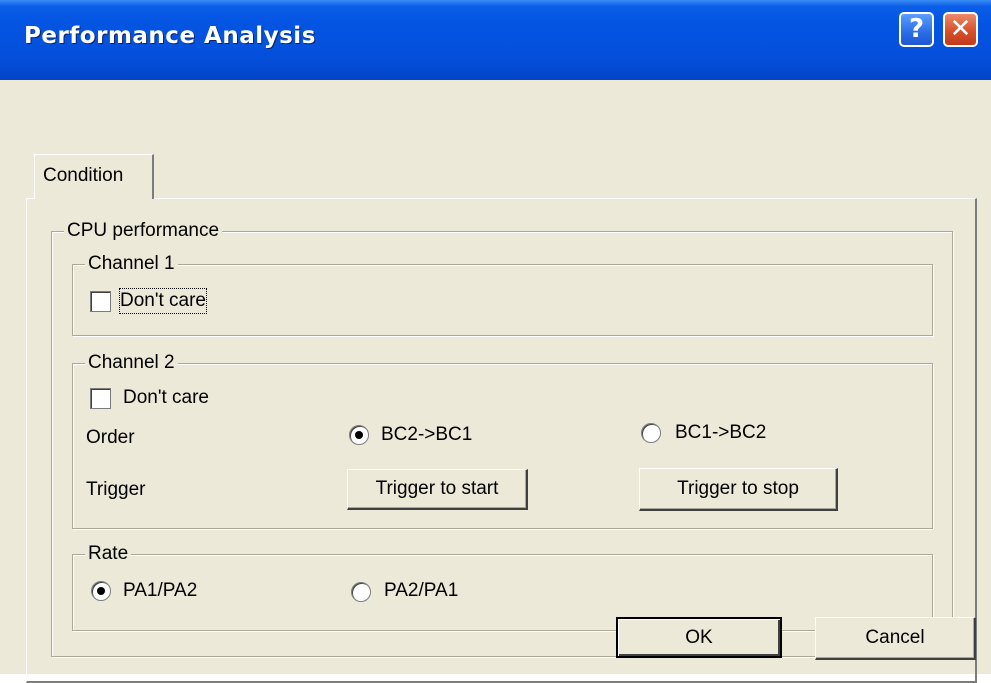 This screenshot has width=991, height=683. Describe the element at coordinates (83, 175) in the screenshot. I see `tab-condition-label: Condition` at that location.